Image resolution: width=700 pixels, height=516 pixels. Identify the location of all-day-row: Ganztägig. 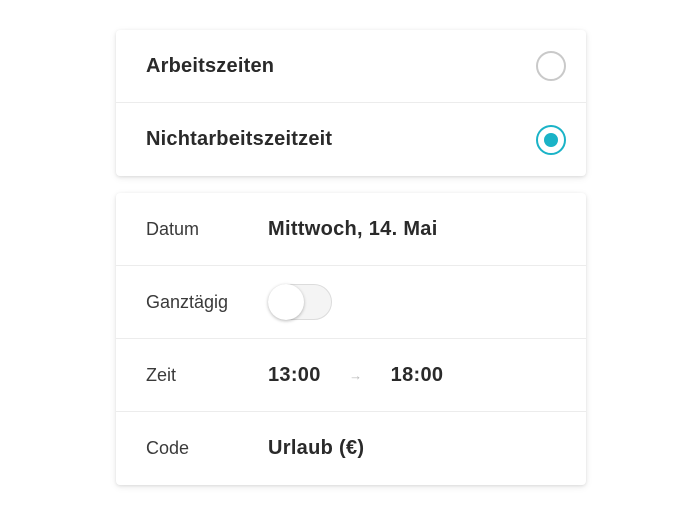
(351, 302).